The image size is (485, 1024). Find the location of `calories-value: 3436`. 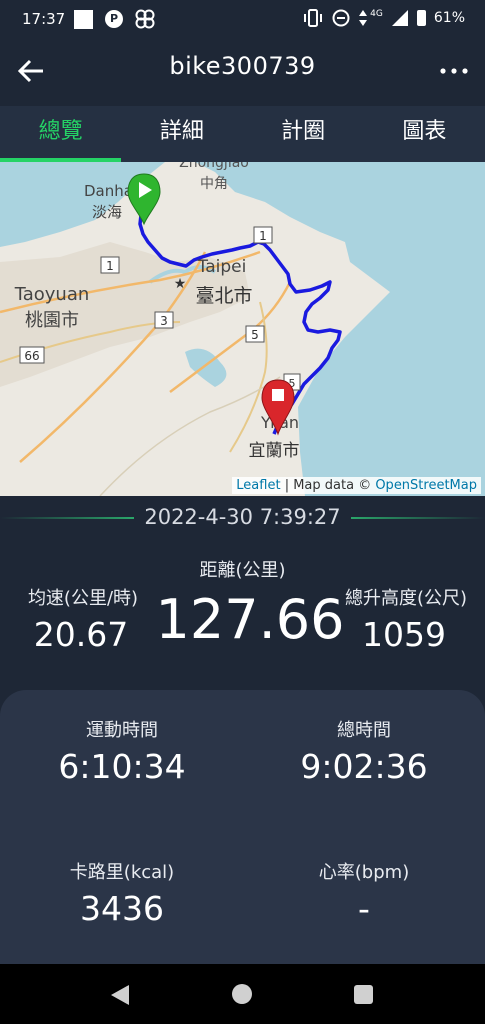

calories-value: 3436 is located at coordinates (122, 908).